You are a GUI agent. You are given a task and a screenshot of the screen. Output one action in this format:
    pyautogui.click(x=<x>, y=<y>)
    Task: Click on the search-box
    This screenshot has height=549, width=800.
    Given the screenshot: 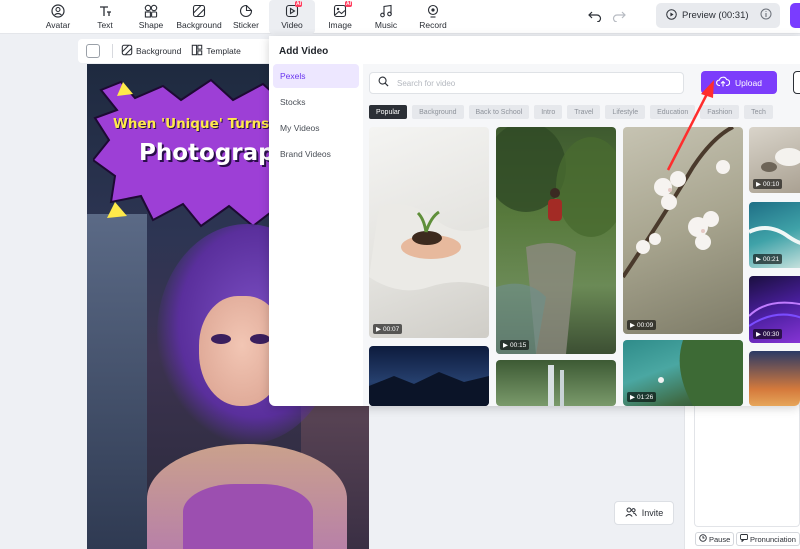 What is the action you would take?
    pyautogui.click(x=526, y=83)
    